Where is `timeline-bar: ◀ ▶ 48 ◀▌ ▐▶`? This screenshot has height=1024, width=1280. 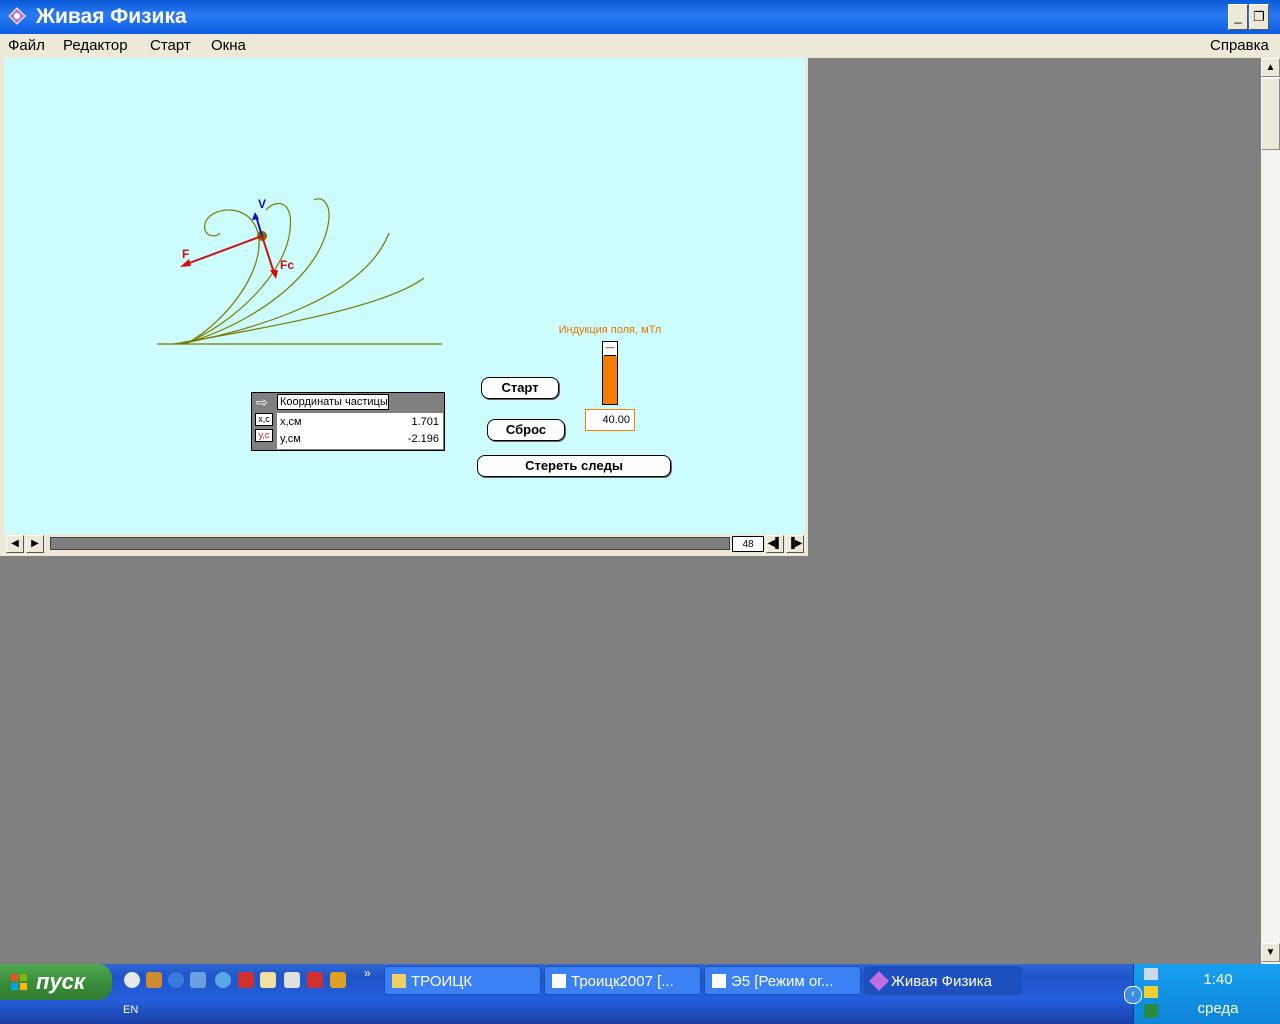 timeline-bar: ◀ ▶ 48 ◀▌ ▐▶ is located at coordinates (404, 544).